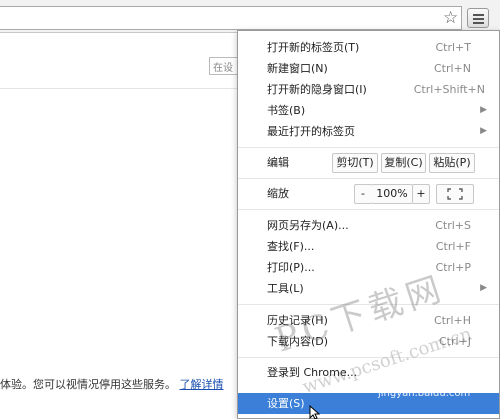 The image size is (500, 419). What do you see at coordinates (224, 66) in the screenshot?
I see `settings-search-input: 在设` at bounding box center [224, 66].